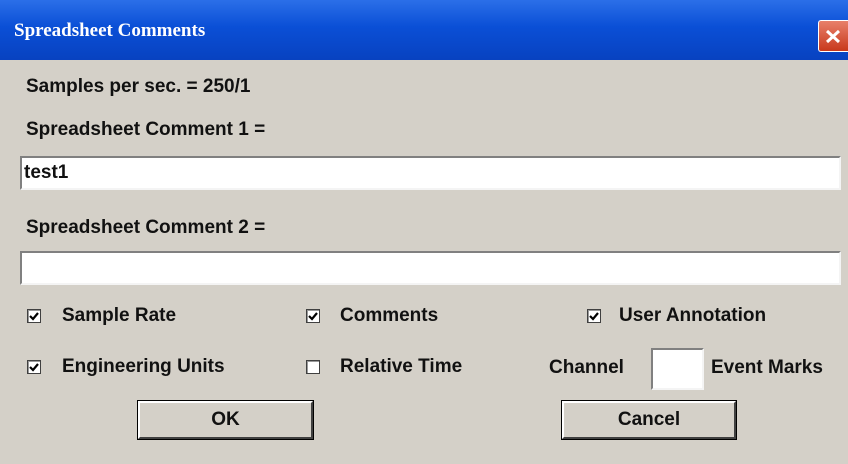 This screenshot has height=464, width=848. I want to click on comment1-label: Spreadsheet Comment 1 =, so click(146, 129).